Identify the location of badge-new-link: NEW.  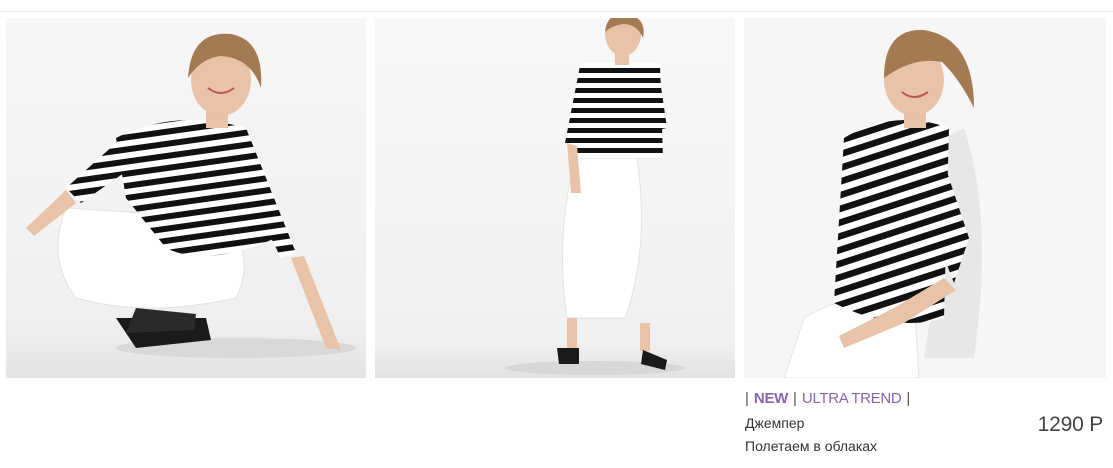
(771, 399).